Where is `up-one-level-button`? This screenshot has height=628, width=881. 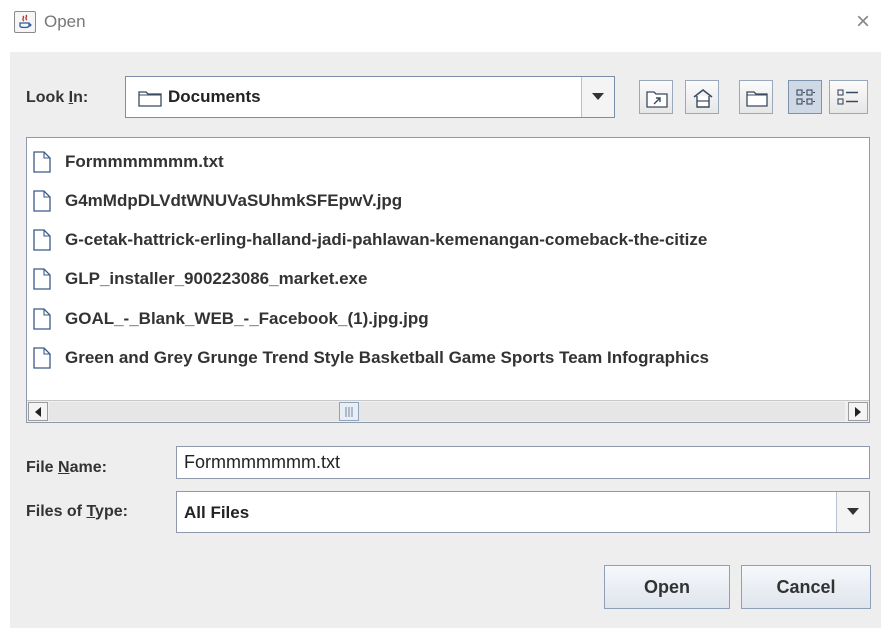 up-one-level-button is located at coordinates (656, 97).